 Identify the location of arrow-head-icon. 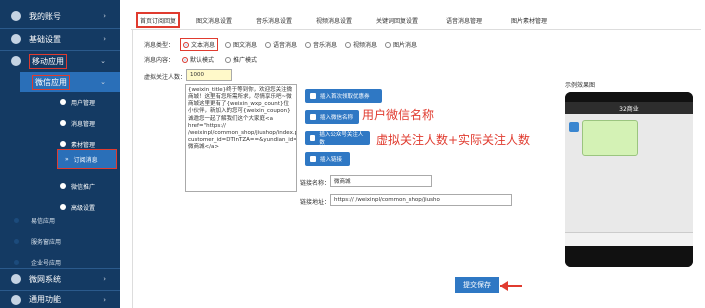
(504, 286).